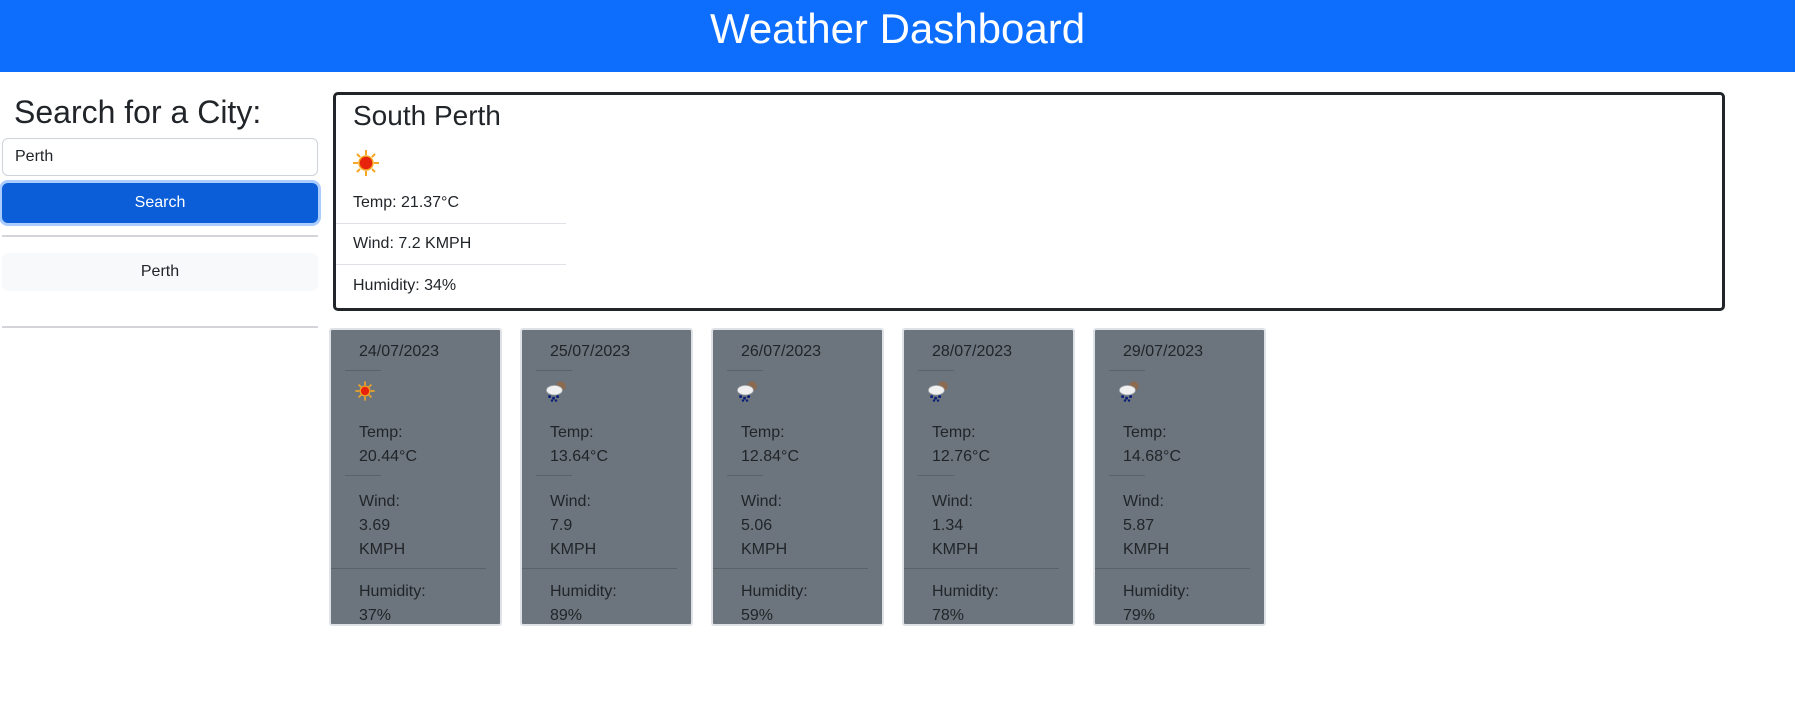  Describe the element at coordinates (422, 526) in the screenshot. I see `forecast-wind: Wind: 3.69 KMPH` at that location.